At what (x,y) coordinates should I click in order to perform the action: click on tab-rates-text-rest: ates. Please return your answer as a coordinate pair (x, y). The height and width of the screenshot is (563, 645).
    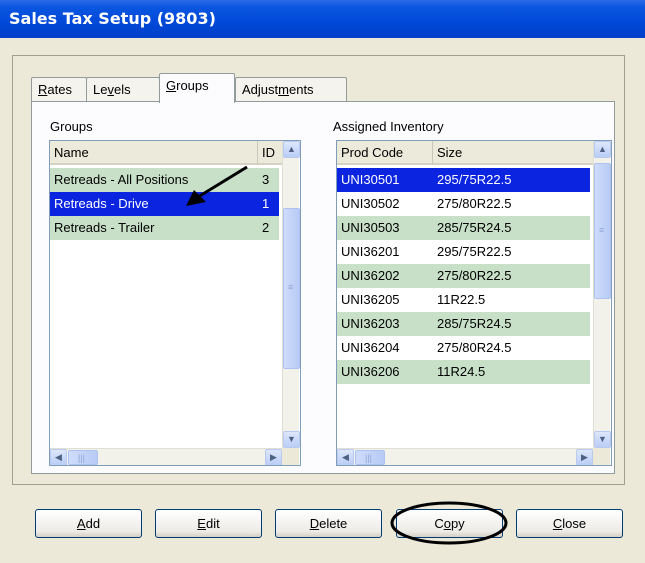
    Looking at the image, I should click on (59, 89).